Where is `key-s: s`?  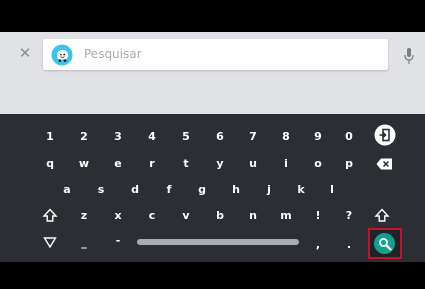
key-s: s is located at coordinates (101, 190).